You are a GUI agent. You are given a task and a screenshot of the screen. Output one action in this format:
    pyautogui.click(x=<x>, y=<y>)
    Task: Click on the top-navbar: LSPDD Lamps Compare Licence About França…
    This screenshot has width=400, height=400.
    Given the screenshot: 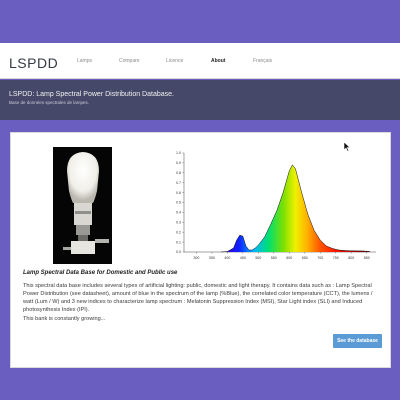 What is the action you would take?
    pyautogui.click(x=200, y=61)
    